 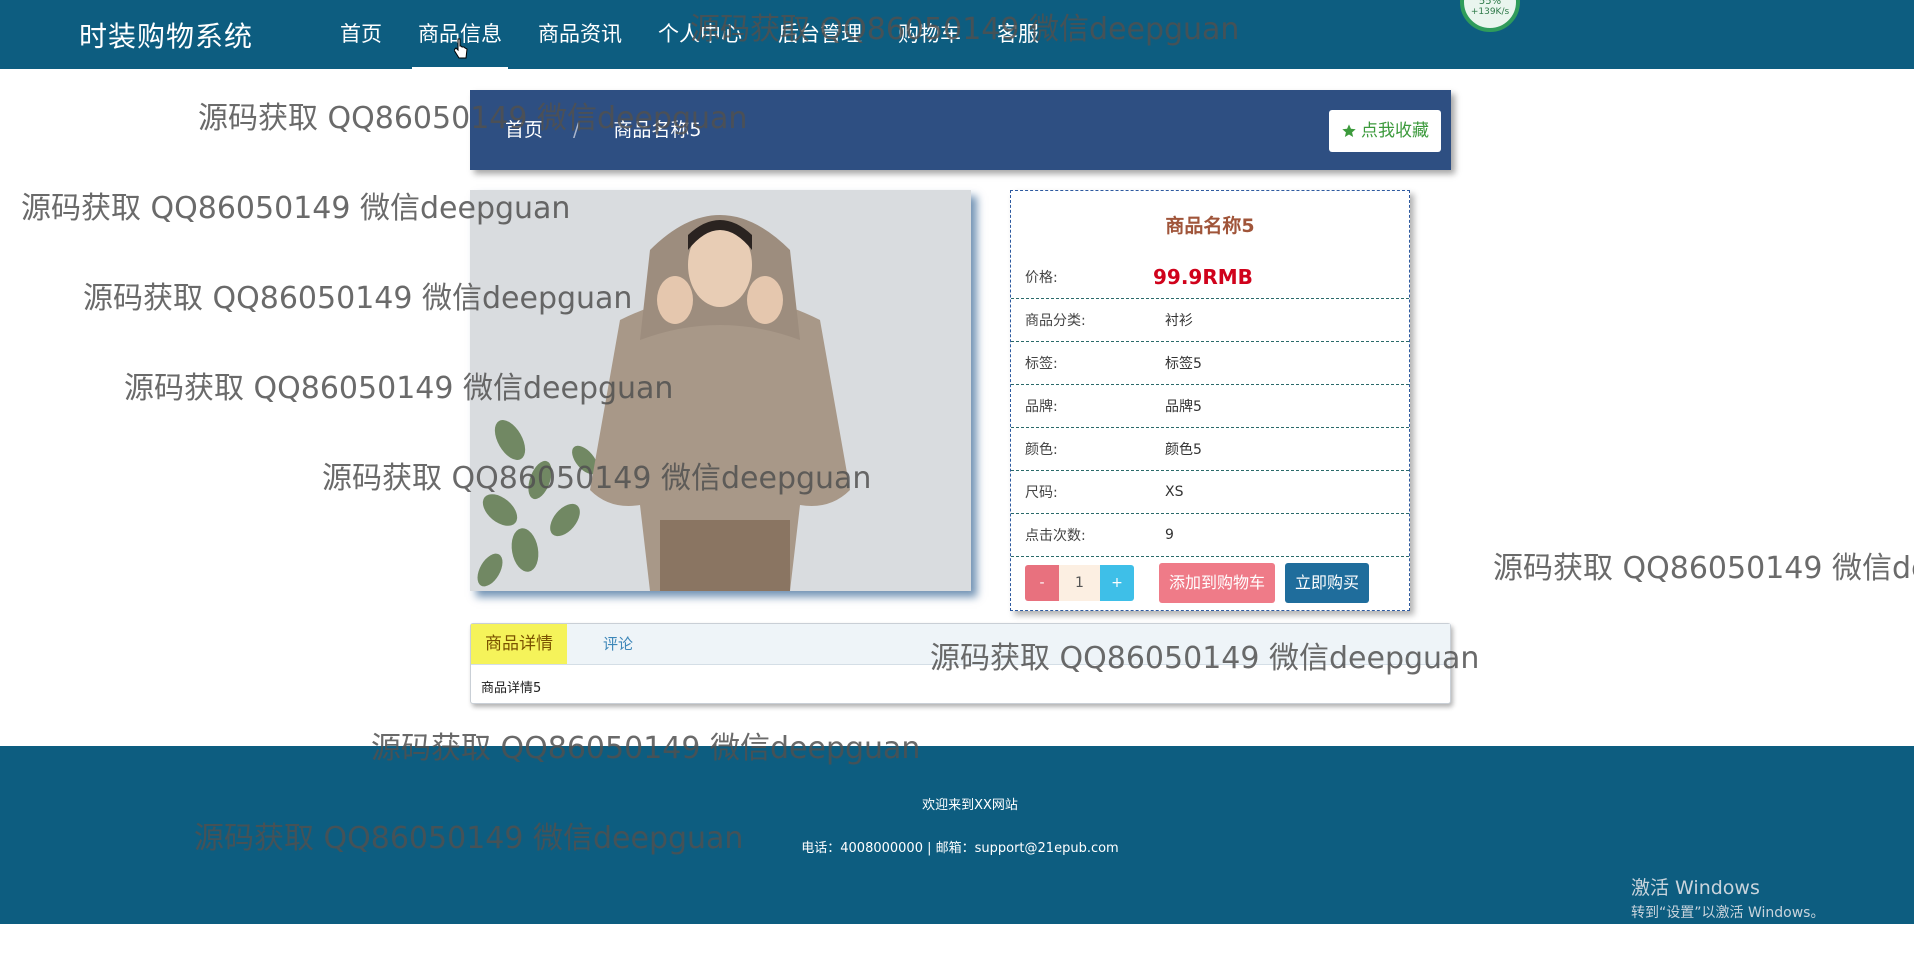 I want to click on info-row-clicks: 点击次数: 9, so click(x=1210, y=535).